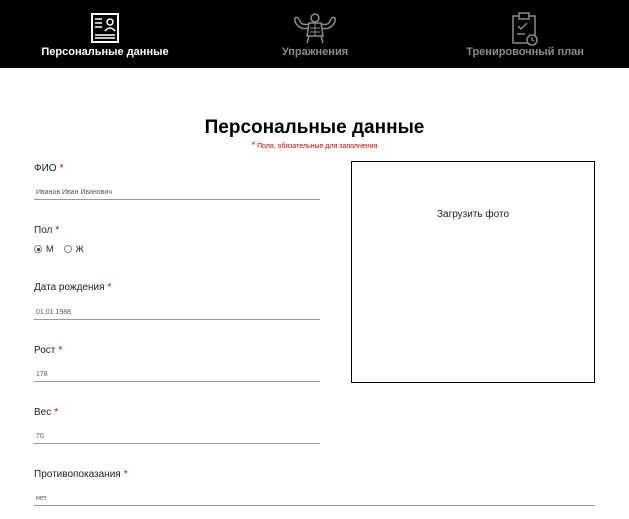  I want to click on radio-button, so click(67, 249).